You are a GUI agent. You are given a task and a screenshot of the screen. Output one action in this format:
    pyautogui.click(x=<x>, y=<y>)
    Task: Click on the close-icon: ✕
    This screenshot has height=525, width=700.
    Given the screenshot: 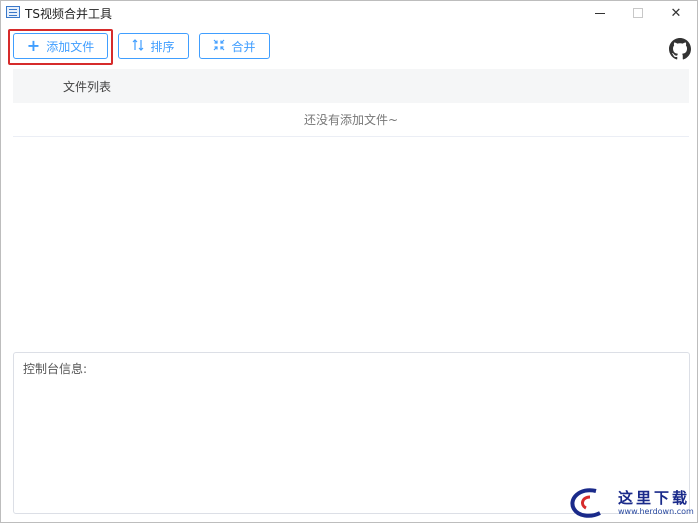 What is the action you would take?
    pyautogui.click(x=676, y=13)
    